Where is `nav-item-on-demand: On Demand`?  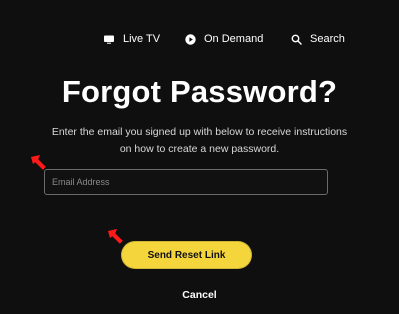
nav-item-on-demand: On Demand is located at coordinates (223, 39).